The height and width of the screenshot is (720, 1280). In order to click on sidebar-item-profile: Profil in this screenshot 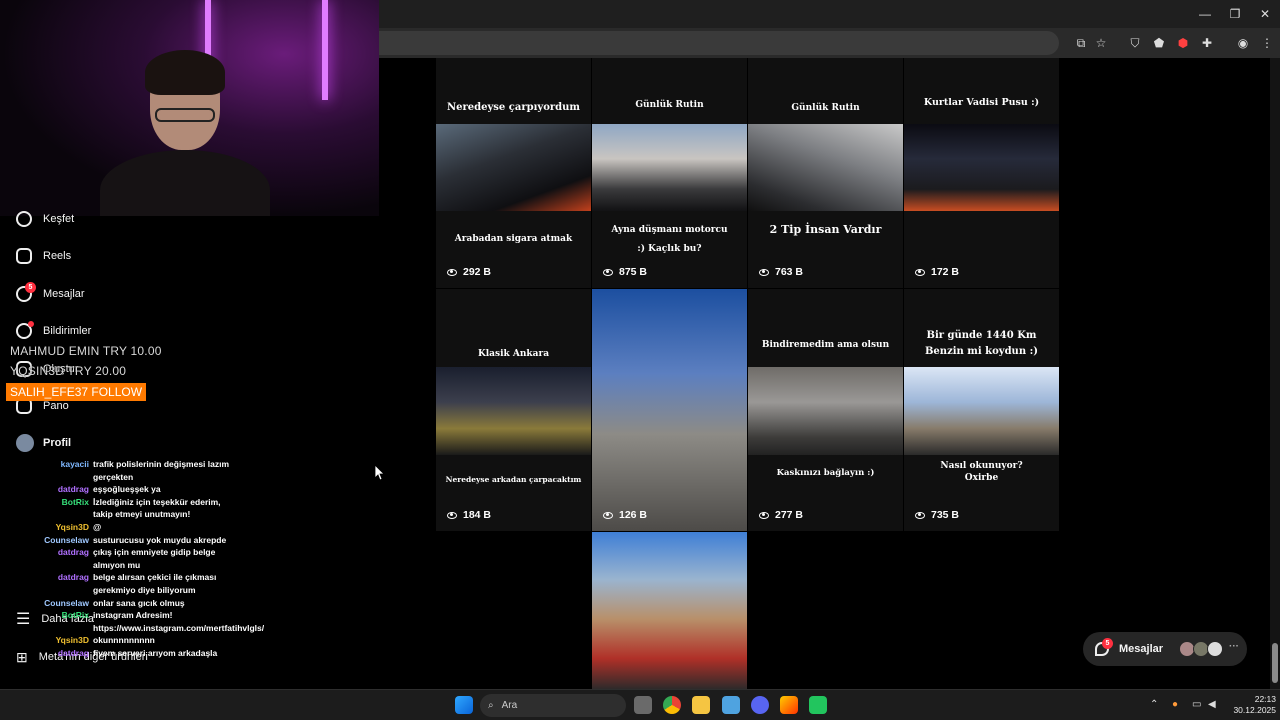, I will do `click(43, 443)`.